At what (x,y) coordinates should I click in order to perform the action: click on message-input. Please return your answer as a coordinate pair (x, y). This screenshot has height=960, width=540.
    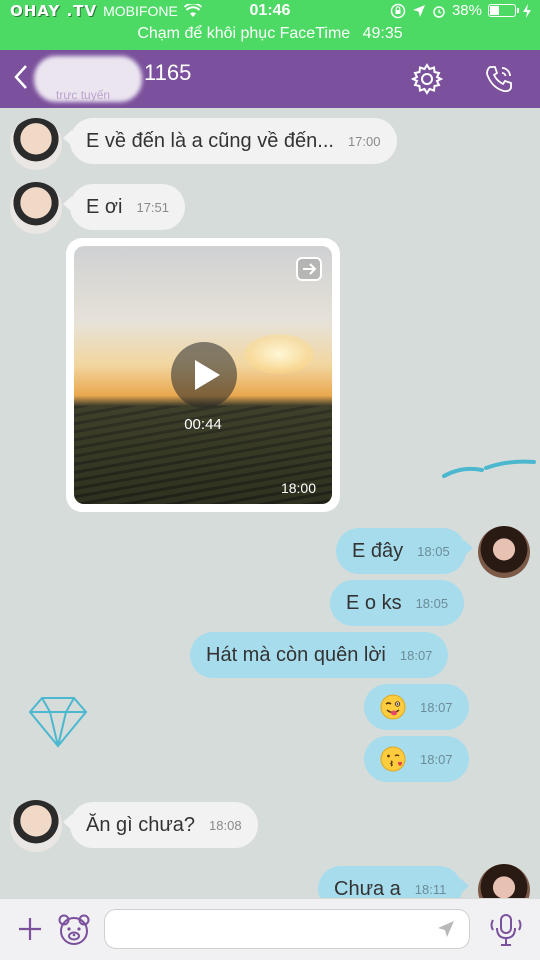
    Looking at the image, I should click on (287, 929).